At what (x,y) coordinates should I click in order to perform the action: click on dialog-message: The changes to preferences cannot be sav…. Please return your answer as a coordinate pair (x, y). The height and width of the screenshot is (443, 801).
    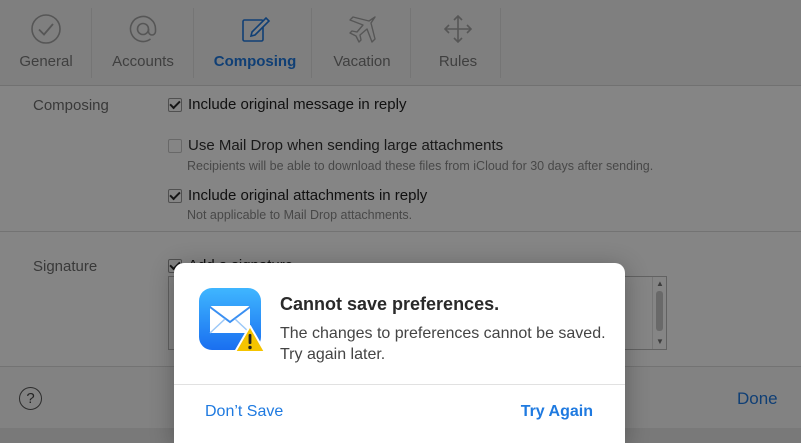
    Looking at the image, I should click on (443, 344).